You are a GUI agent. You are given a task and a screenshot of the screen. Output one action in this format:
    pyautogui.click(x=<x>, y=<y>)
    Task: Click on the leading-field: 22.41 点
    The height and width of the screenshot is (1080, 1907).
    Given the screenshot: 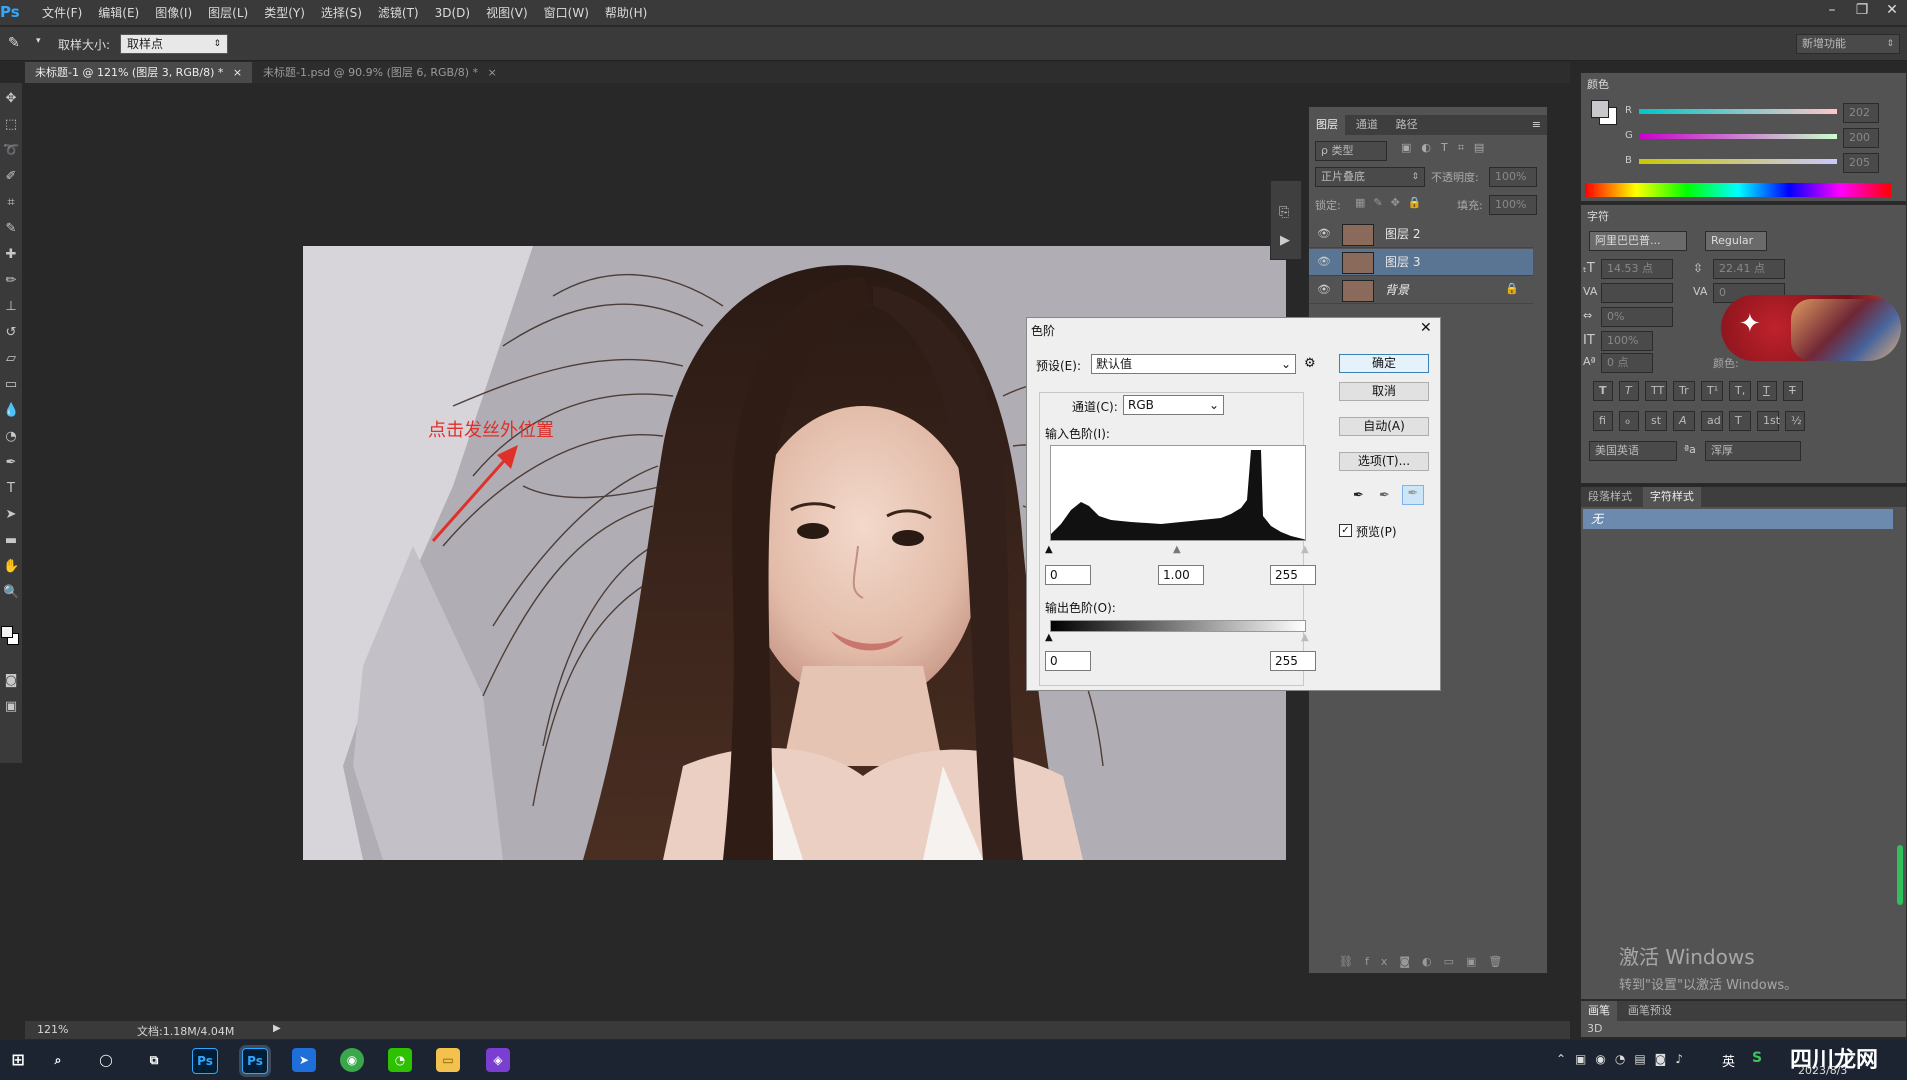 What is the action you would take?
    pyautogui.click(x=1749, y=269)
    